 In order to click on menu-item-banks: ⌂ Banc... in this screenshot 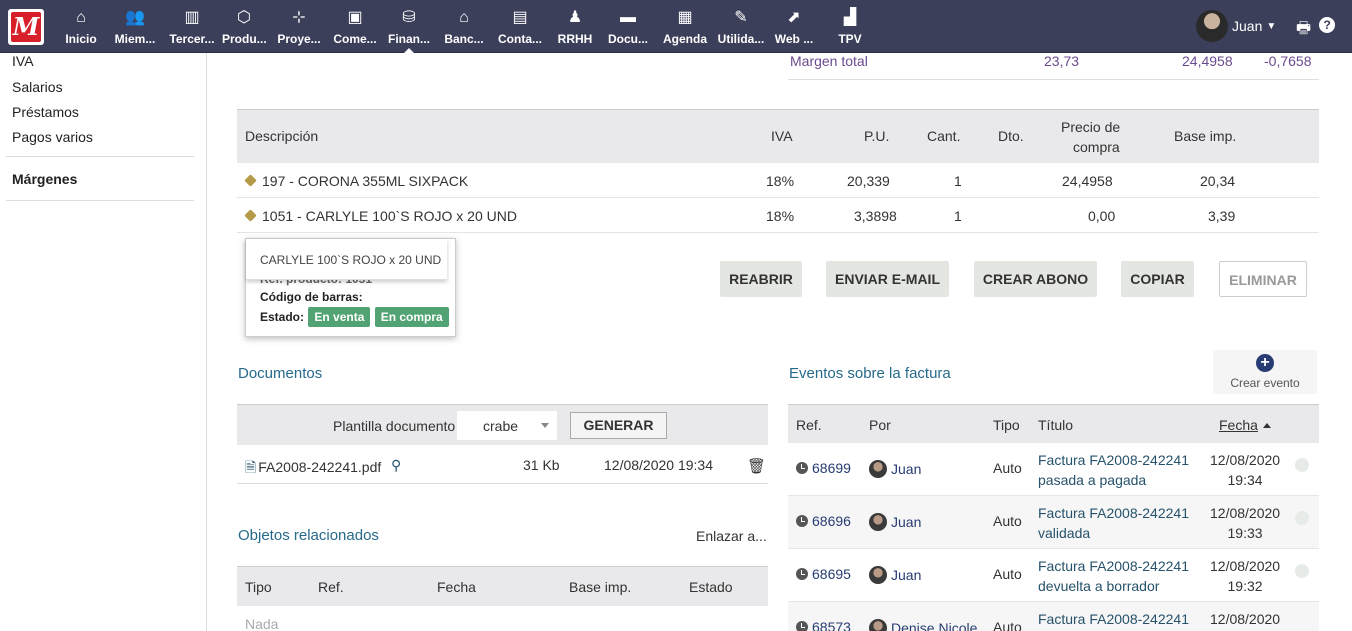, I will do `click(464, 26)`.